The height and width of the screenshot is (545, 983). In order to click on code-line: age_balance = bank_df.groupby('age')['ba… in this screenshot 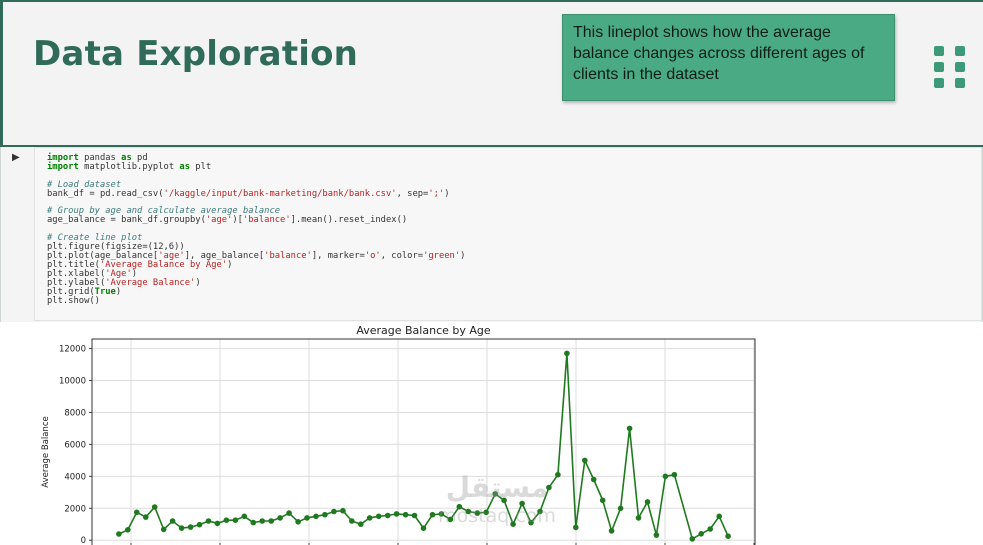, I will do `click(227, 220)`.